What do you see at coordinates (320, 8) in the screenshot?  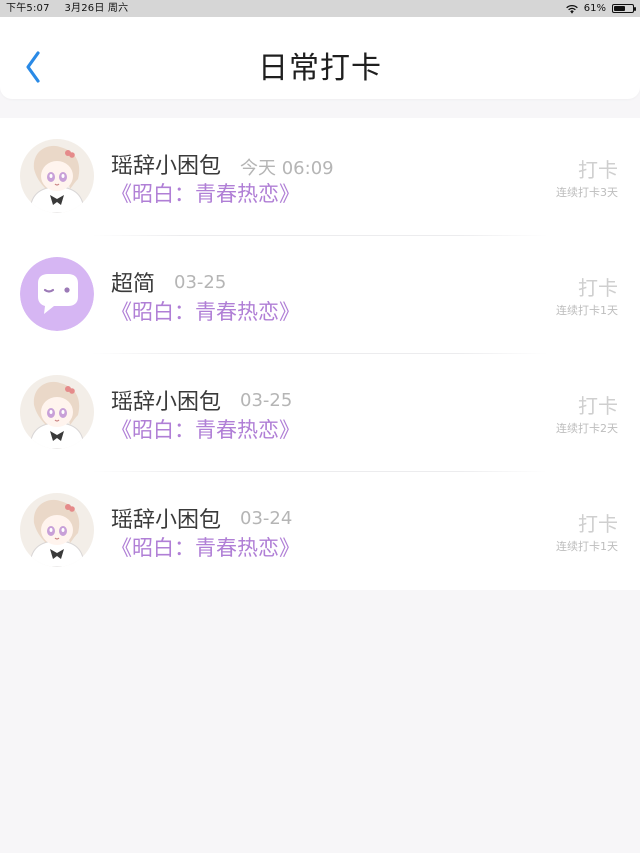 I see `status-bar: 下午5:07 3月26日 周六 61%` at bounding box center [320, 8].